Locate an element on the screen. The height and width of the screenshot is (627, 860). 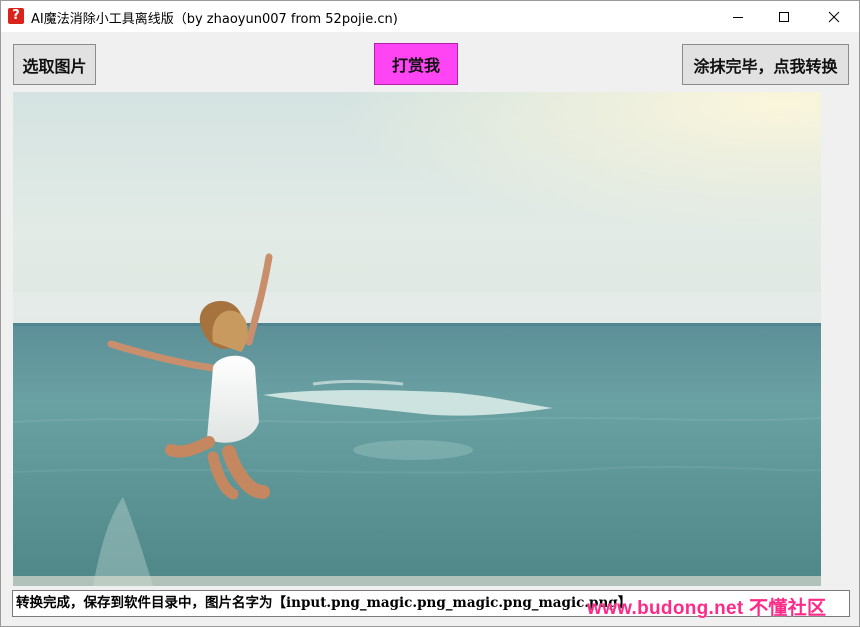
convert-button: 涂抹完毕，点我转换 is located at coordinates (765, 64).